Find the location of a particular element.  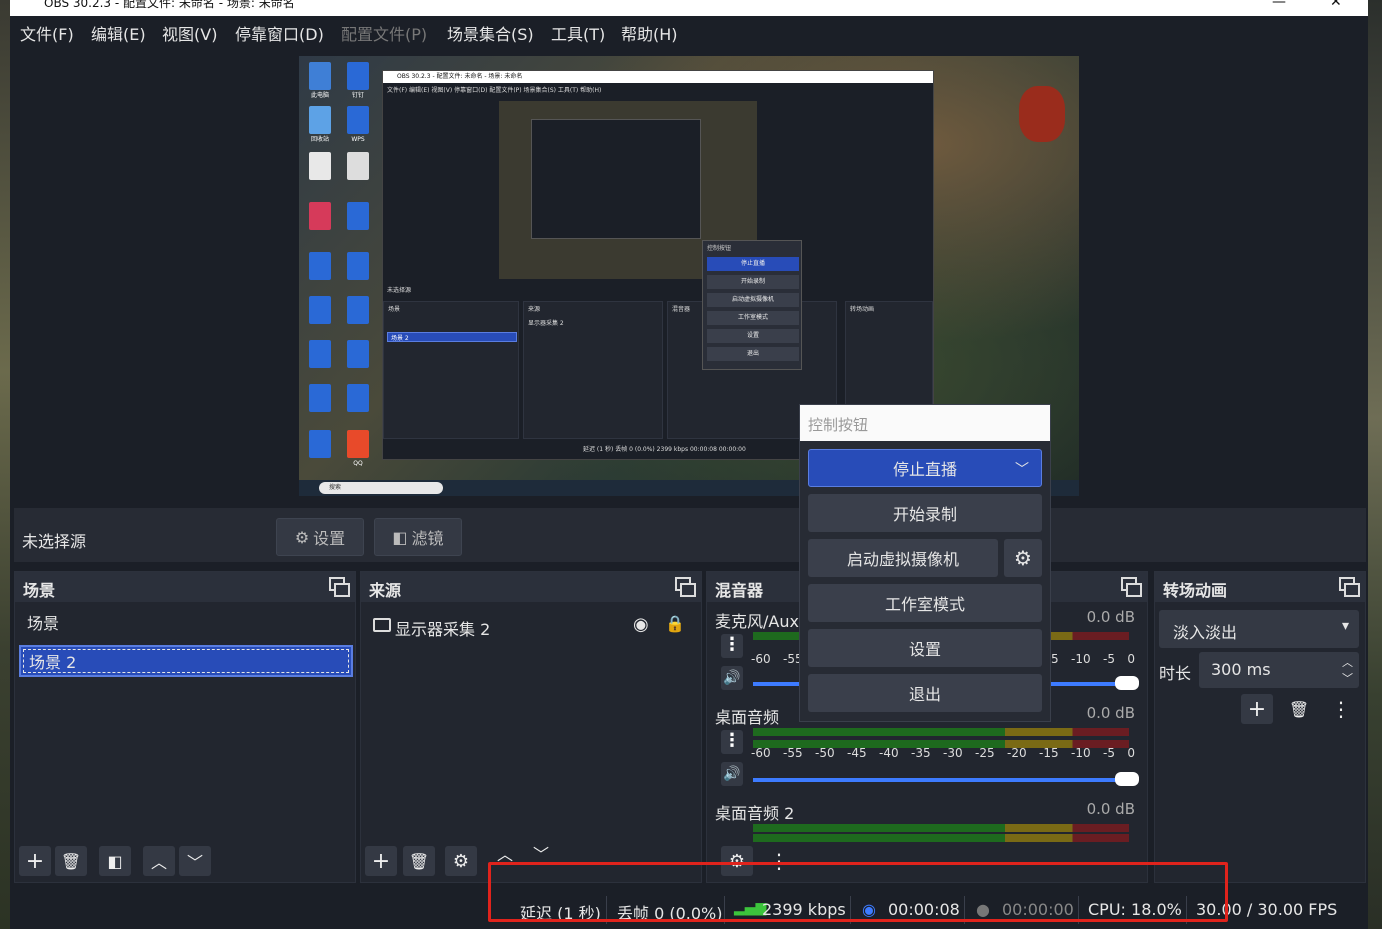

menu-edit: 编辑(E) is located at coordinates (118, 33).